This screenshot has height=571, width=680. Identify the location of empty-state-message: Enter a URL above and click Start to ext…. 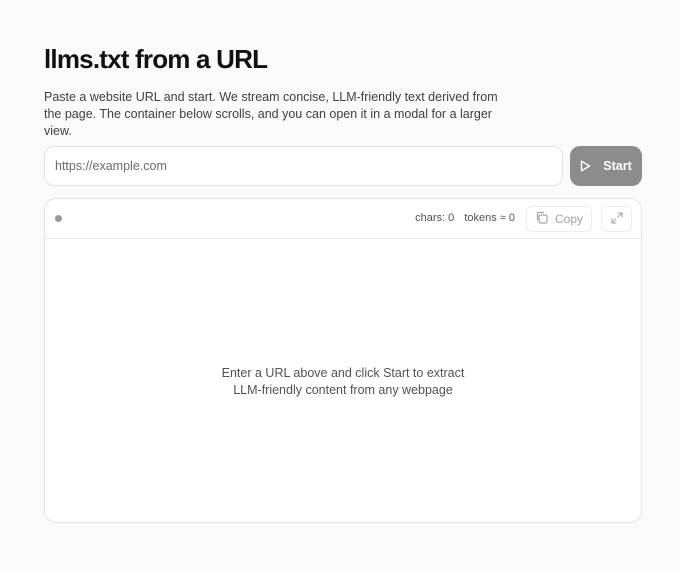
(343, 381).